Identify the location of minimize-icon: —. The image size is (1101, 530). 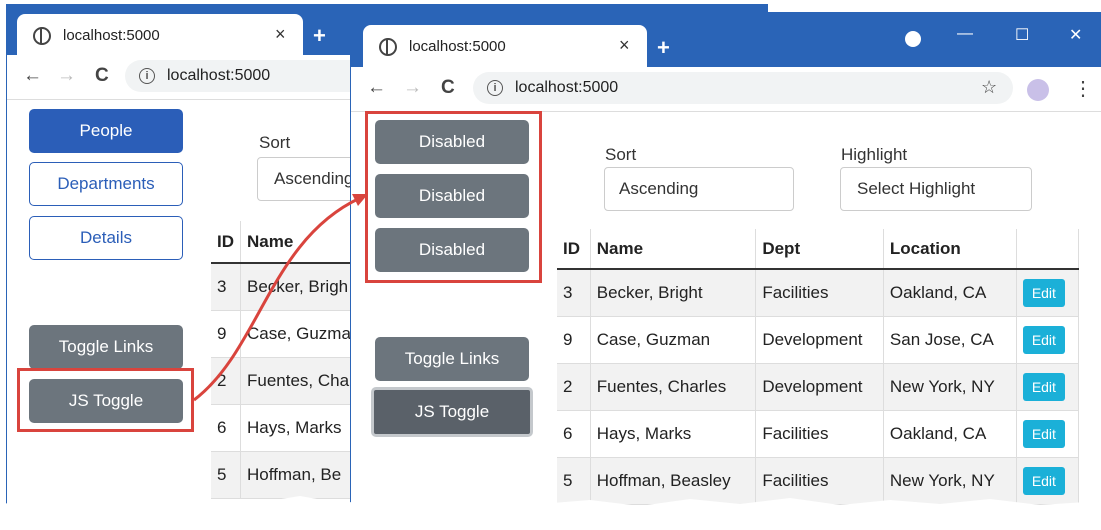
(965, 34).